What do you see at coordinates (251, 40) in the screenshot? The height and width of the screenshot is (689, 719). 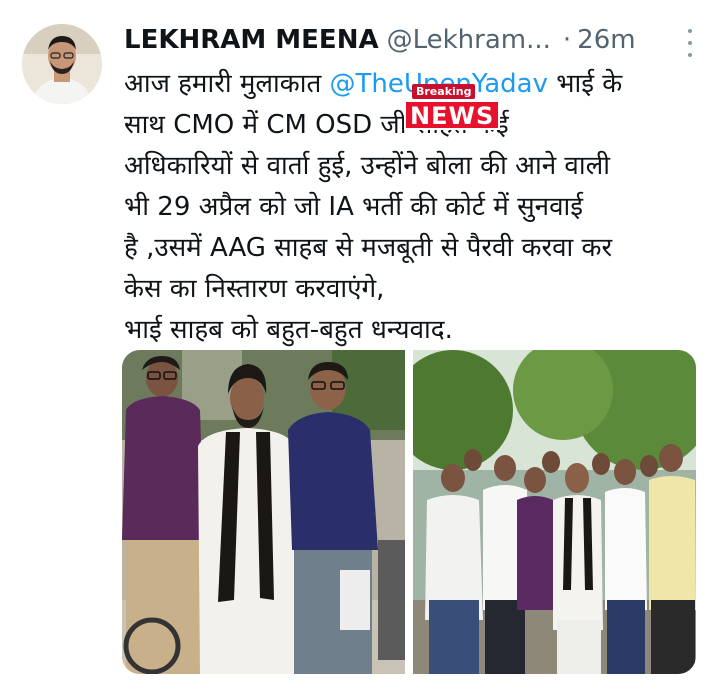 I see `author-name: LEKHRAM MEENA` at bounding box center [251, 40].